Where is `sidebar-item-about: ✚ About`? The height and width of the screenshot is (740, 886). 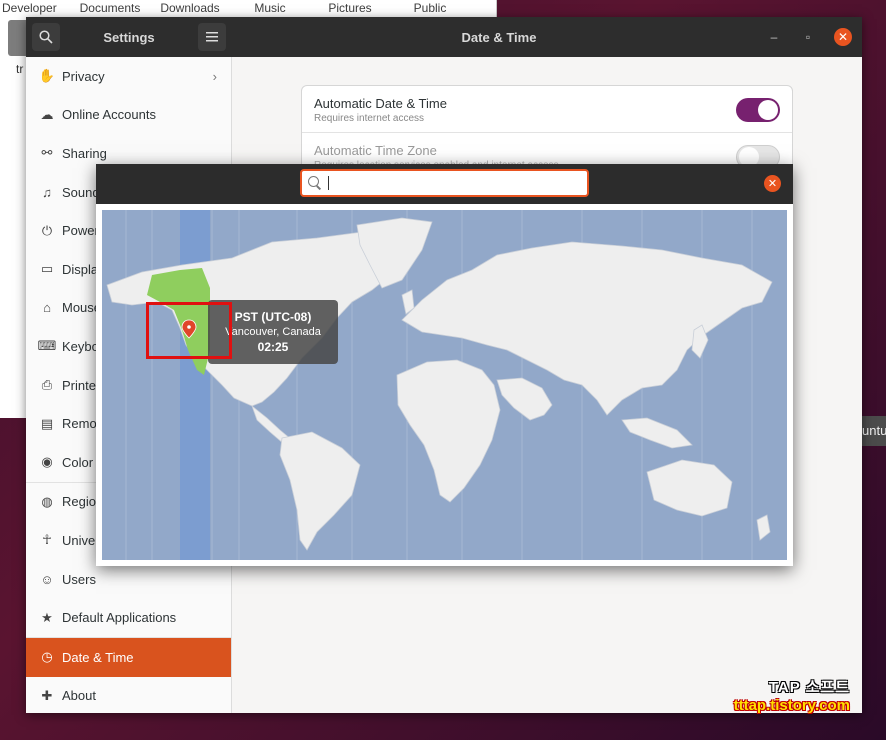
sidebar-item-about: ✚ About is located at coordinates (128, 696).